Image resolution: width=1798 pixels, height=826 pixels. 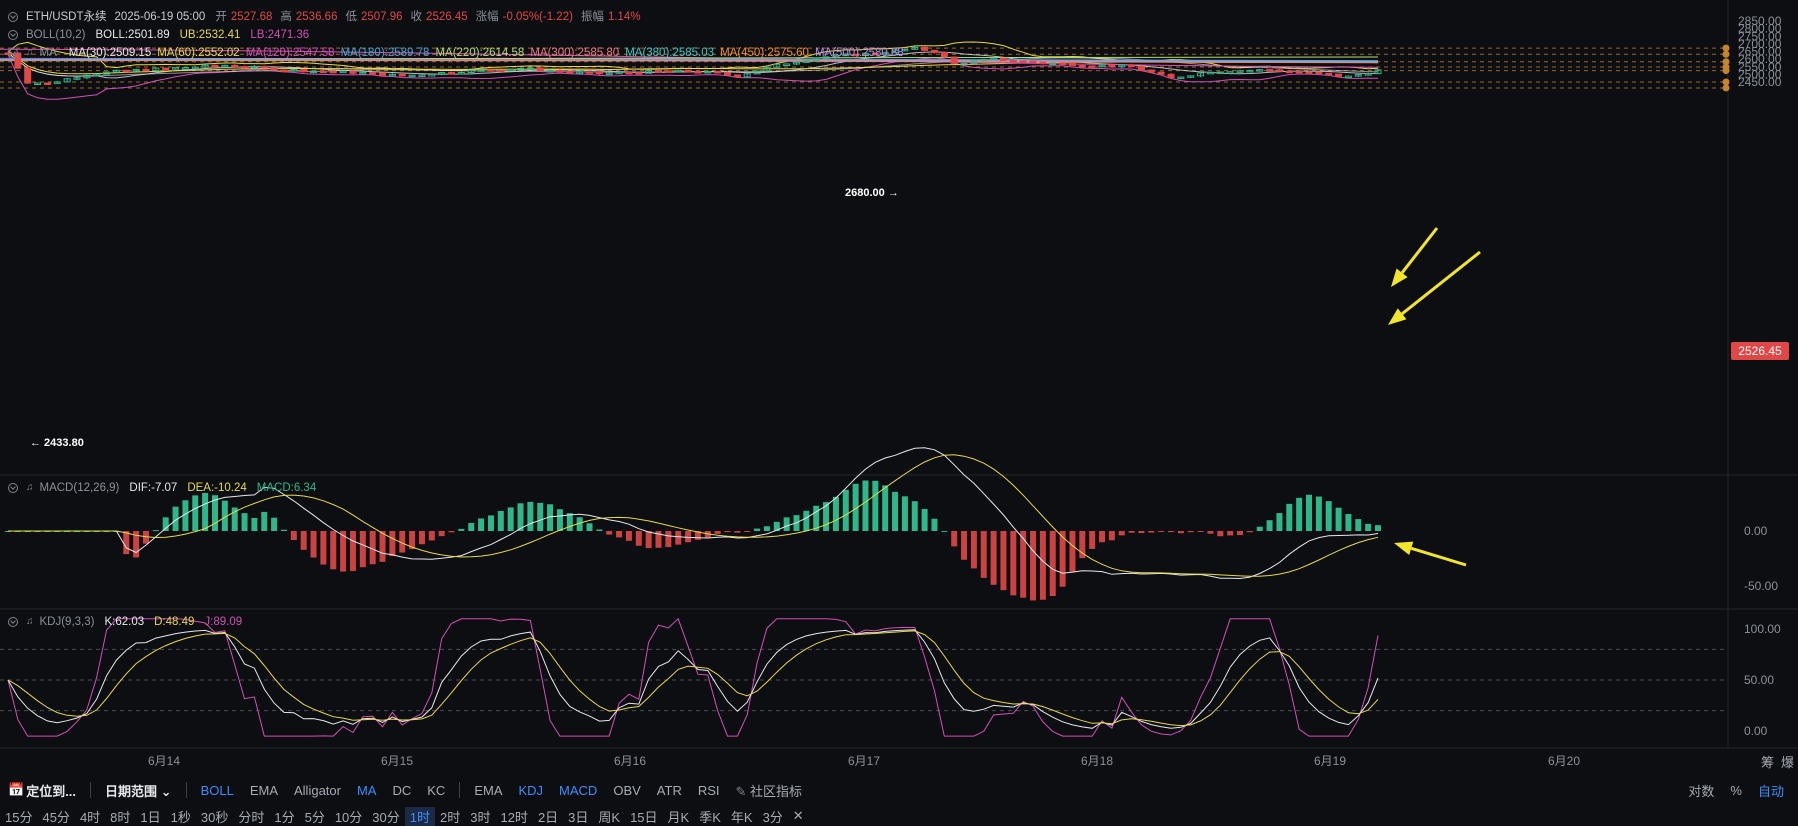 I want to click on timeframe-3: 8时, so click(x=120, y=816).